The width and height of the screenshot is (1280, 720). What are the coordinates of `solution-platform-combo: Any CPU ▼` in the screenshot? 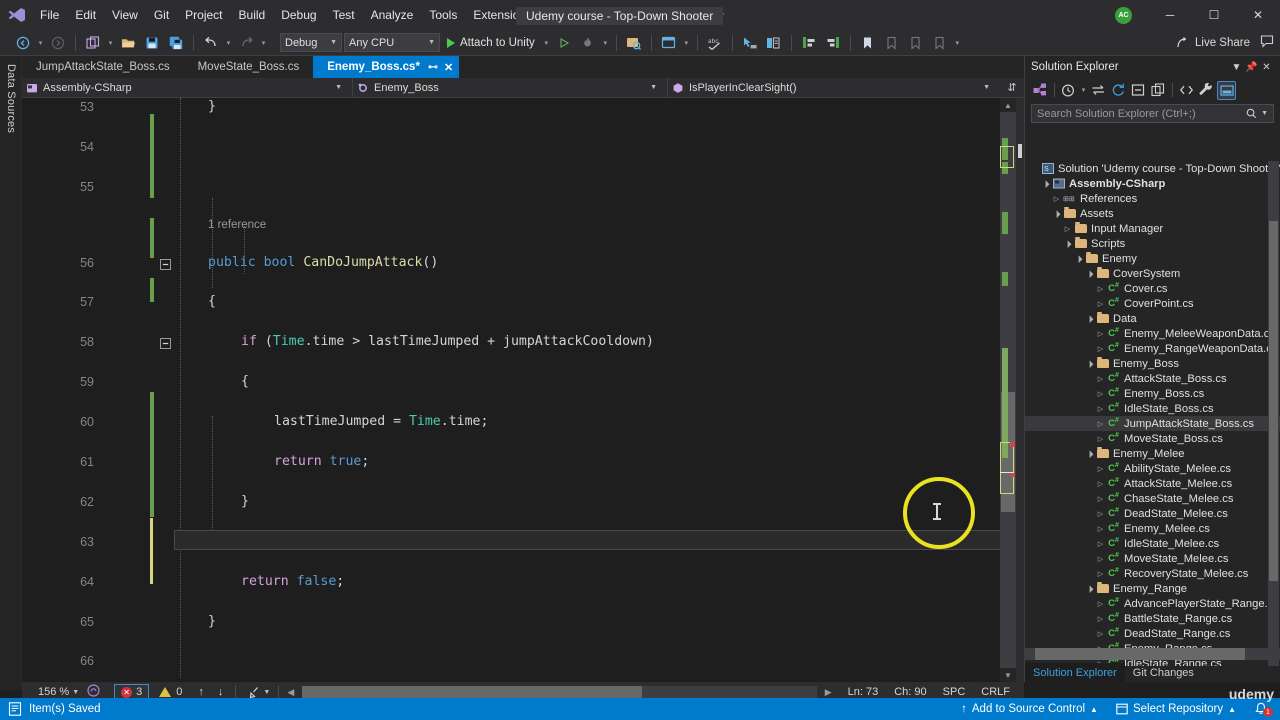 It's located at (392, 42).